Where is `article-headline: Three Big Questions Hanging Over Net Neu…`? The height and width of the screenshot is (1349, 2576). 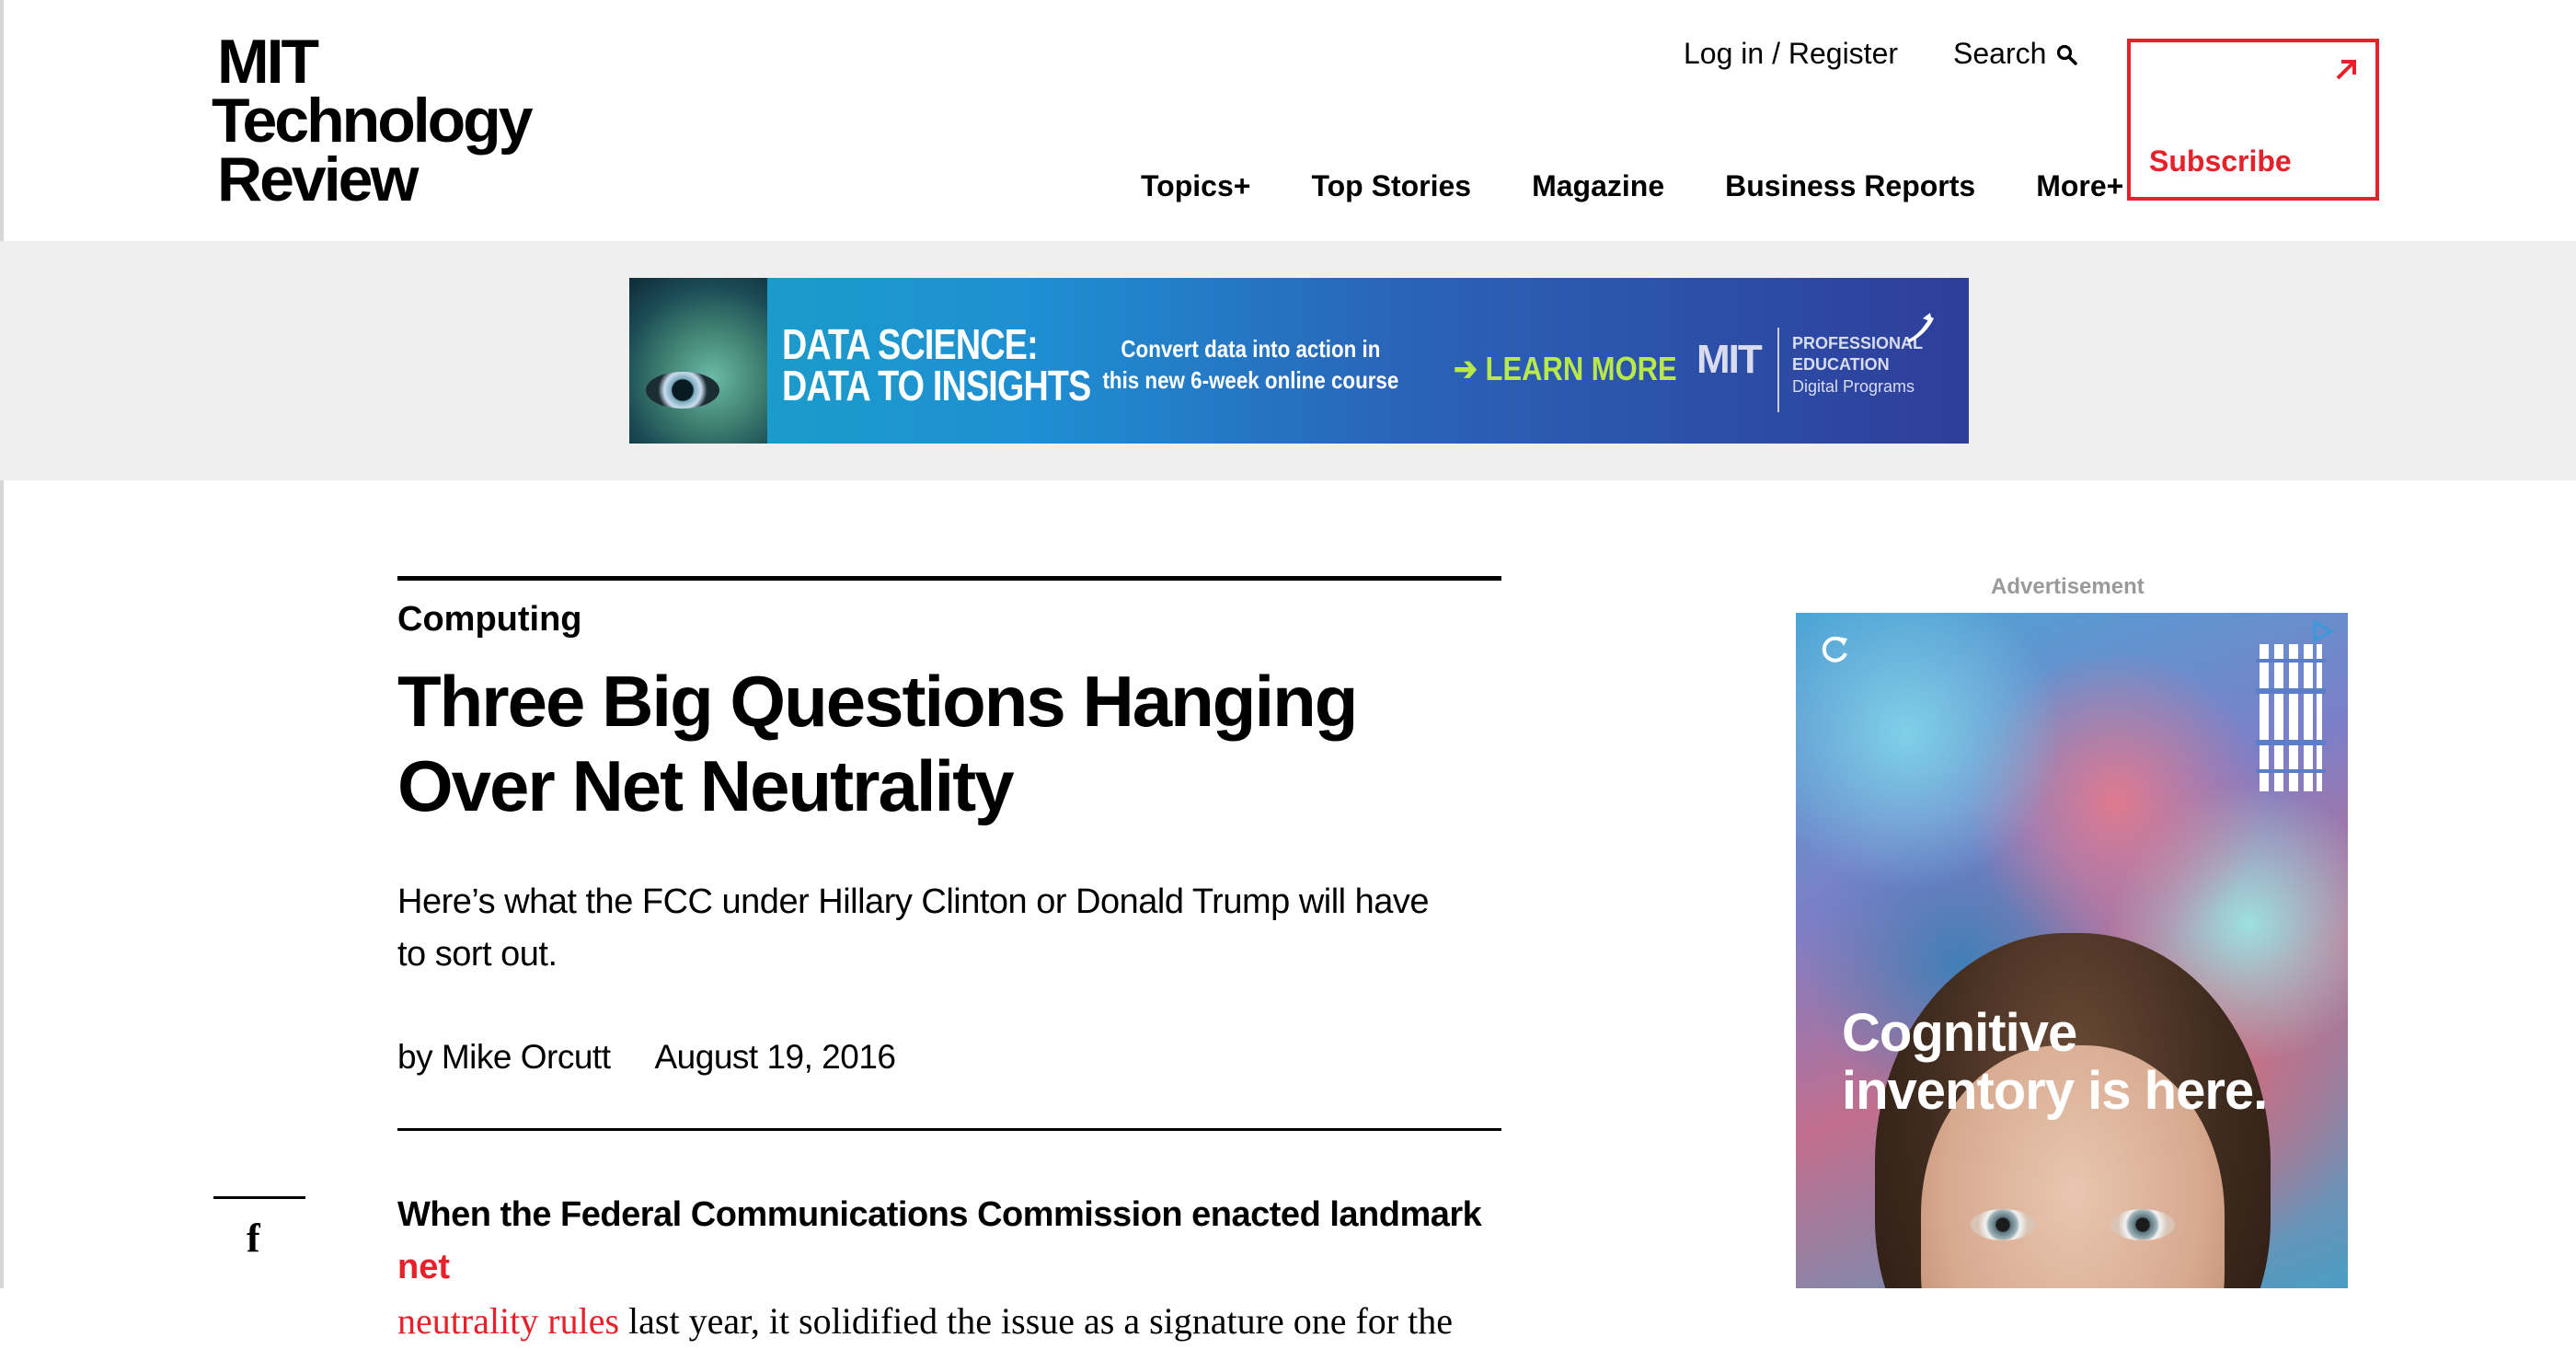 article-headline: Three Big Questions Hanging Over Net Neu… is located at coordinates (877, 744).